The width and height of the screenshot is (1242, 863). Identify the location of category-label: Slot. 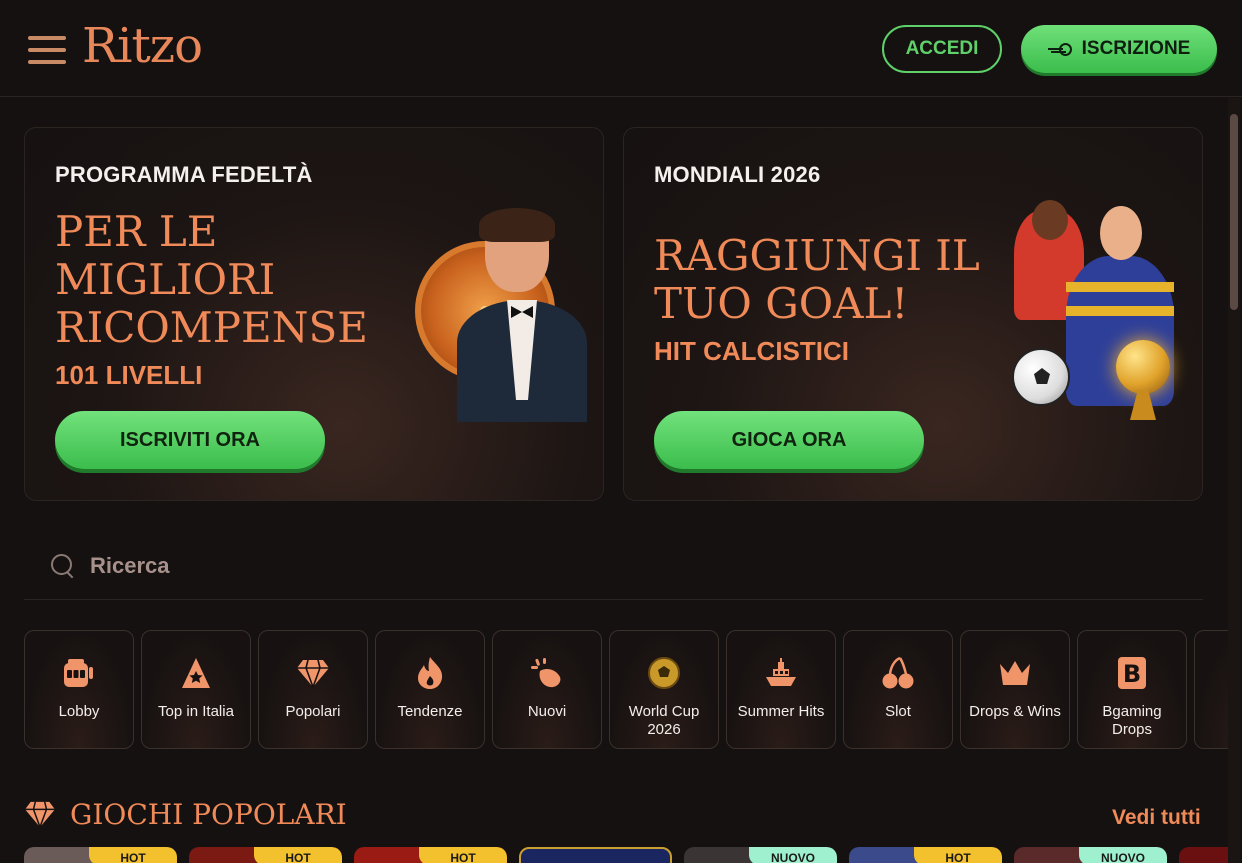
(898, 711).